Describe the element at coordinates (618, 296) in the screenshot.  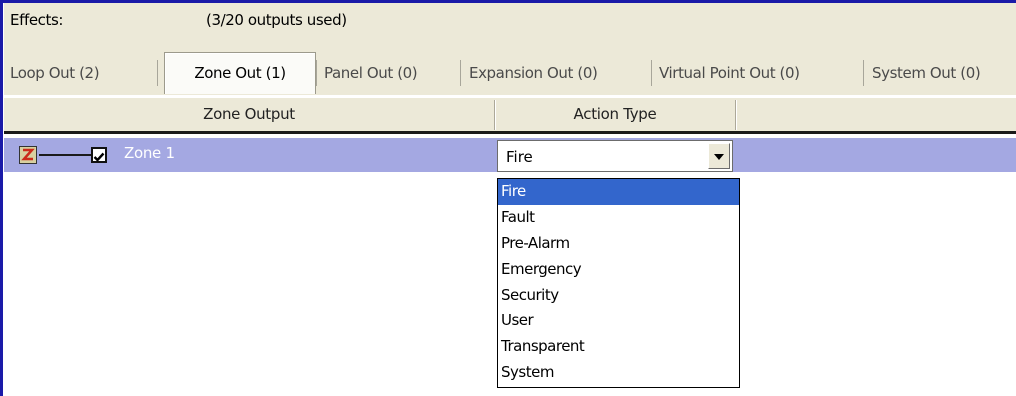
I see `dropdown-option-security: Security` at that location.